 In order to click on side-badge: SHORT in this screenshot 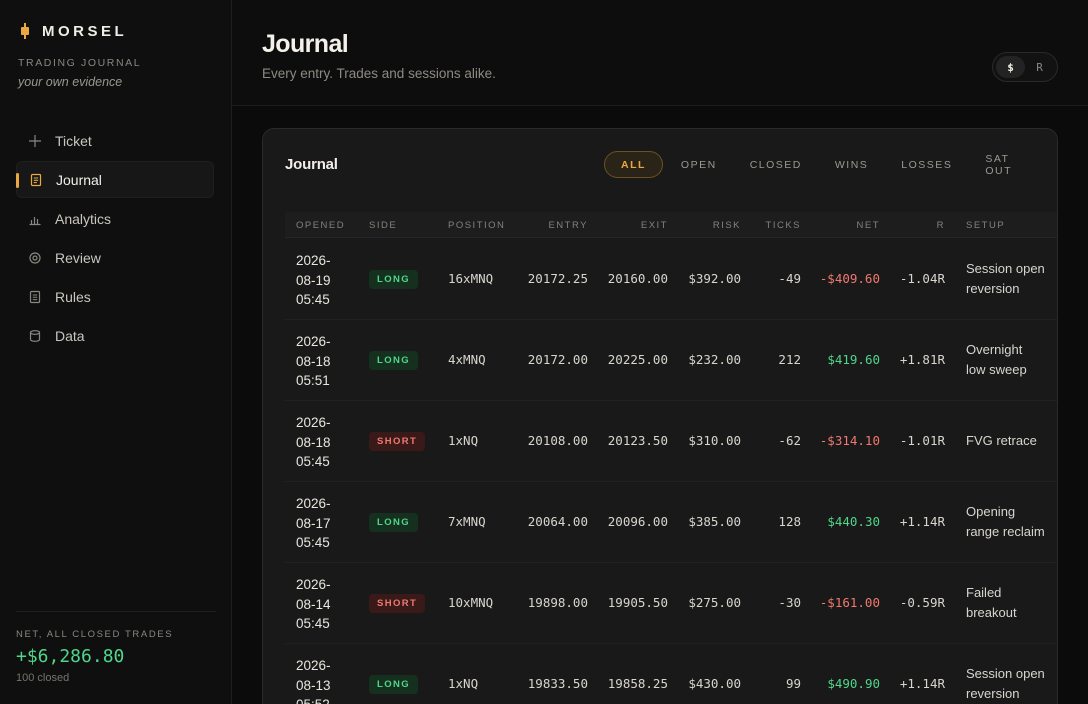, I will do `click(397, 603)`.